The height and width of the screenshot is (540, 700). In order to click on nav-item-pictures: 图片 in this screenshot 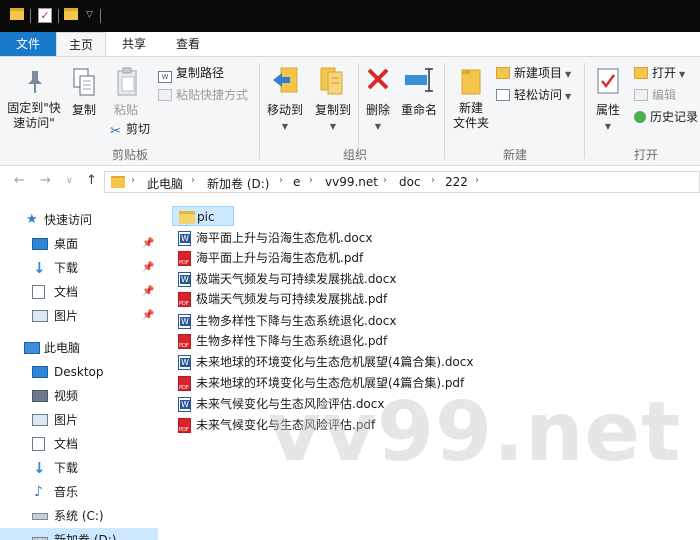, I will do `click(79, 420)`.